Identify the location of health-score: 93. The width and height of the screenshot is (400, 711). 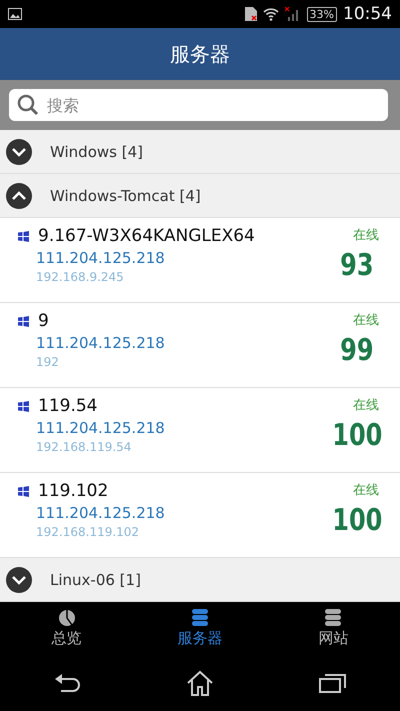
(357, 265).